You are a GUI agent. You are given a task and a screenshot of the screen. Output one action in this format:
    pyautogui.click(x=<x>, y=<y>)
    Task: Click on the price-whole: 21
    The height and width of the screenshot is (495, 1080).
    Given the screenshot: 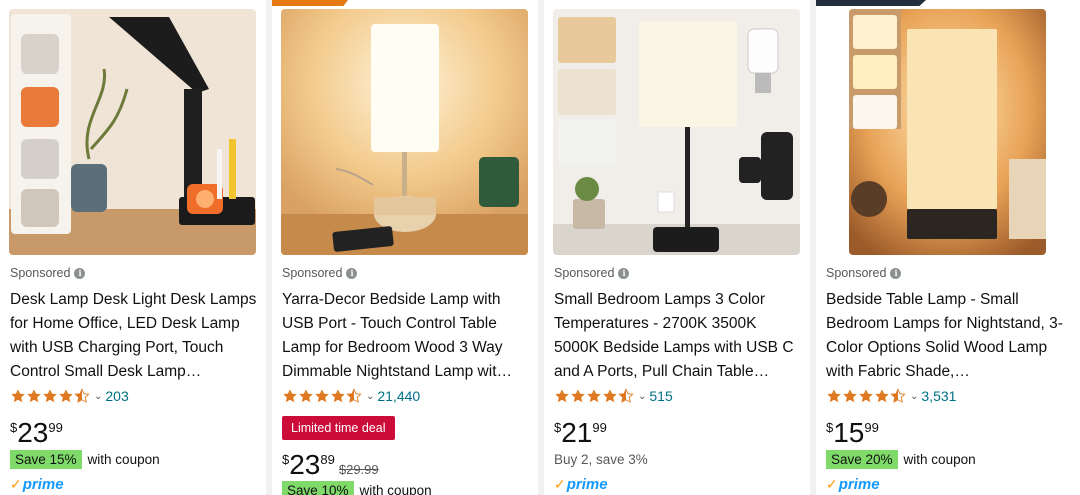 What is the action you would take?
    pyautogui.click(x=577, y=432)
    